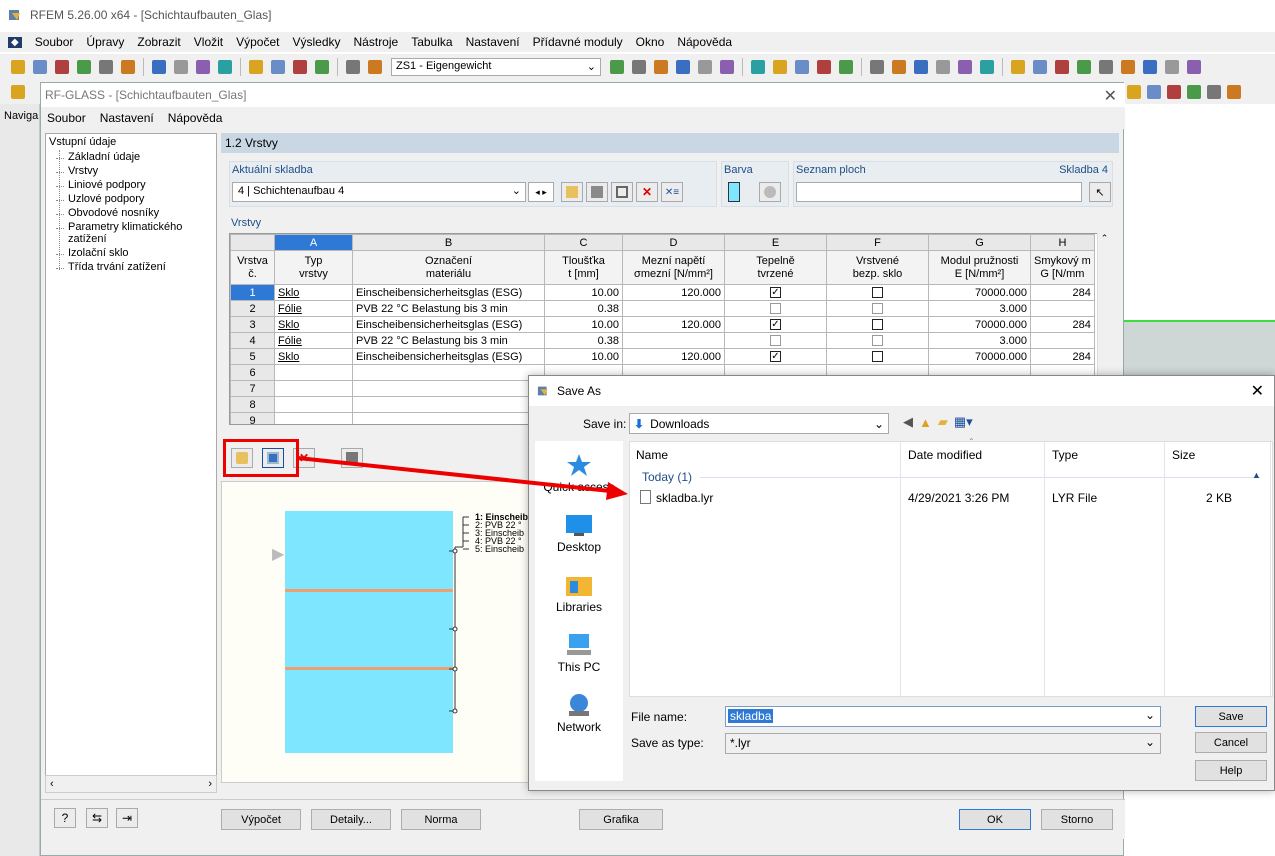  Describe the element at coordinates (734, 192) in the screenshot. I see `color-swatch` at that location.